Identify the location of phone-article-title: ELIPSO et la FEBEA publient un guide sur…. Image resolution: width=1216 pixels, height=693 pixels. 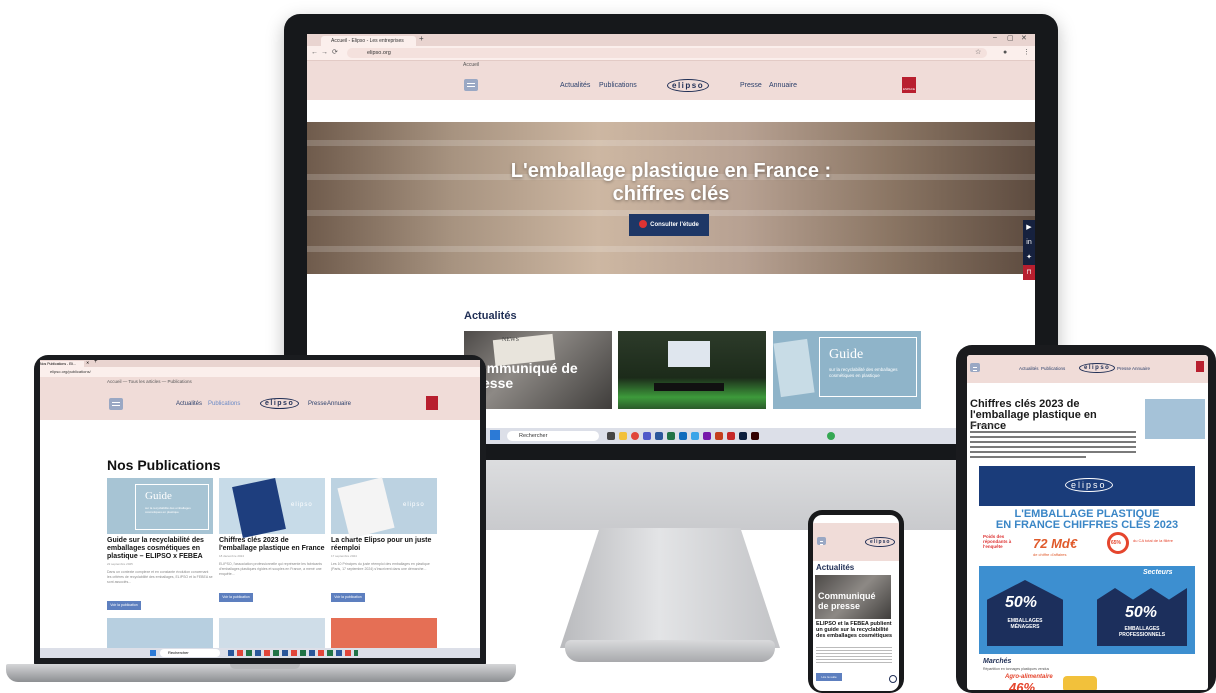
(856, 630).